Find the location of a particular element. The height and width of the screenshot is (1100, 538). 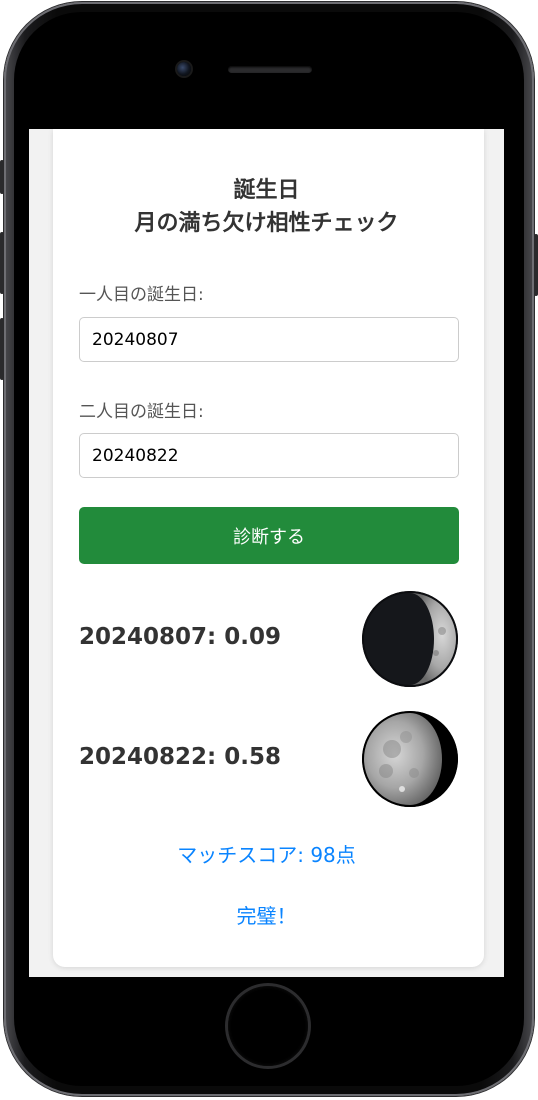

person1-birthday-label: 一人目の誕生日: is located at coordinates (141, 295).